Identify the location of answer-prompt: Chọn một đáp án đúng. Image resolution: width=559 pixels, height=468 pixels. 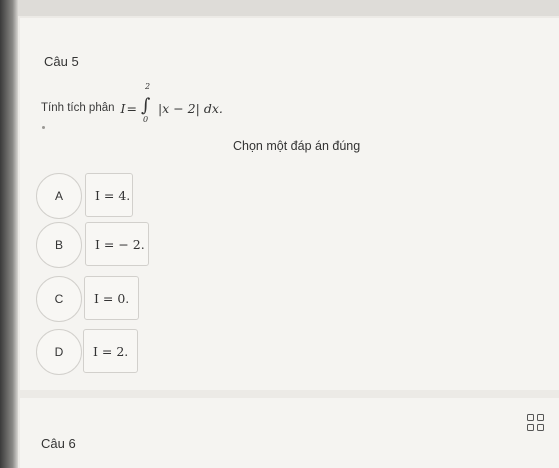
(297, 146).